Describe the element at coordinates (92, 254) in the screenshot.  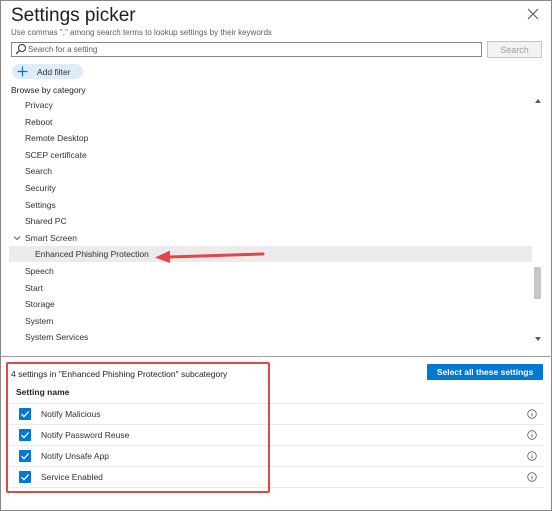
I see `tree-item-label: Enhanced Phishing Protection` at that location.